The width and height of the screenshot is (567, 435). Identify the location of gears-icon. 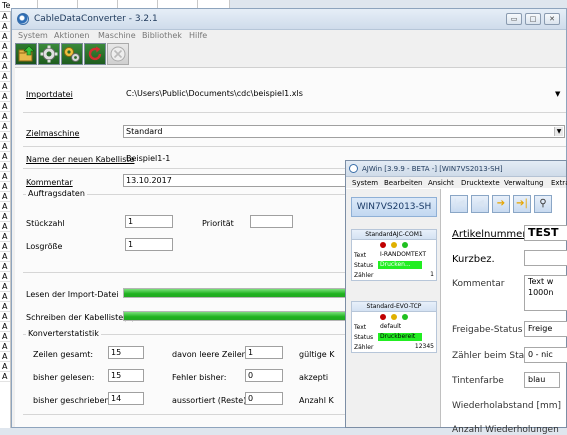
(72, 54).